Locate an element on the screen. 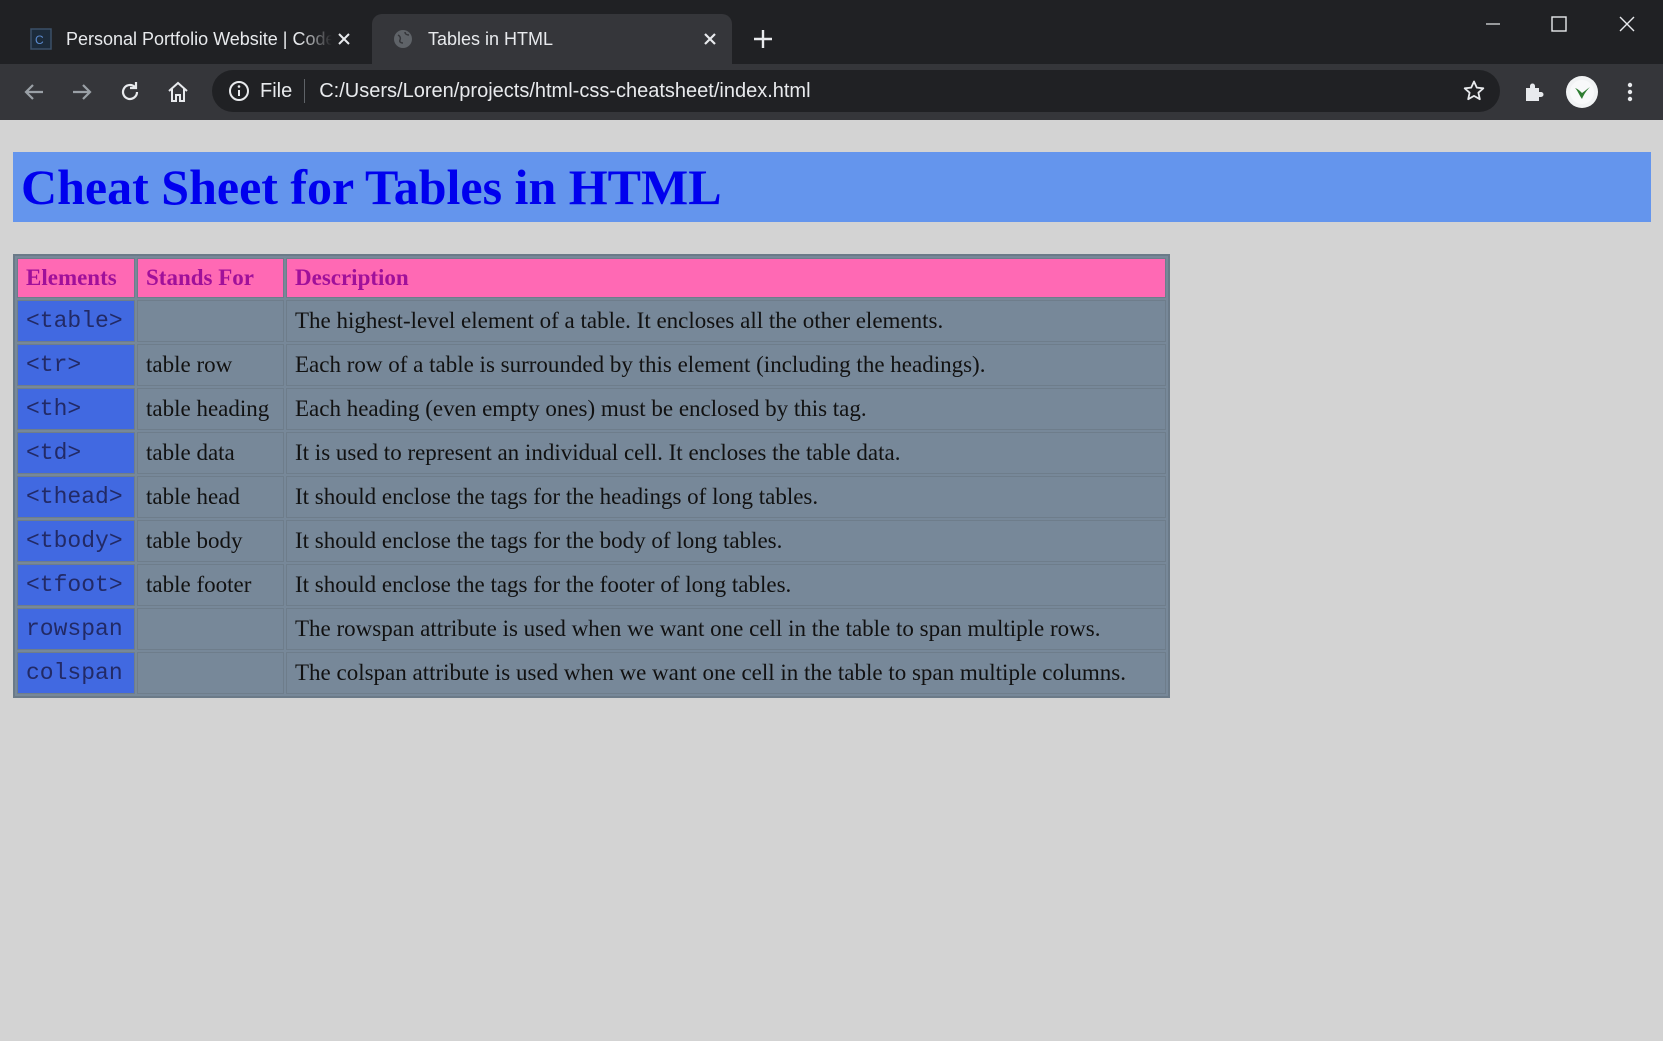 This screenshot has height=1041, width=1663. window-close-icon is located at coordinates (1627, 24).